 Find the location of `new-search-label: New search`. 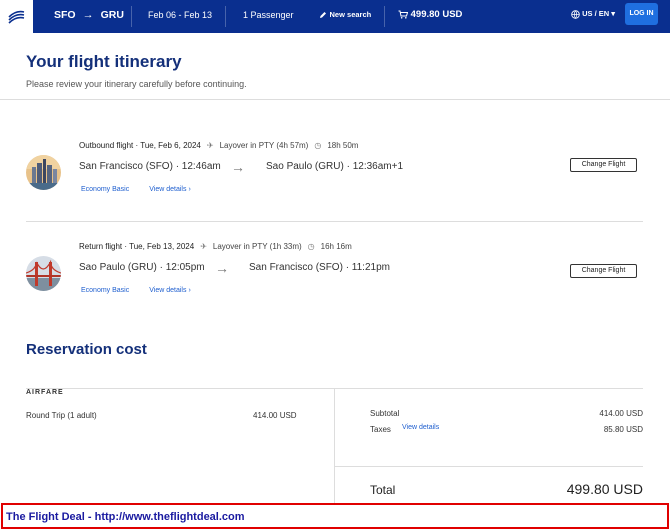

new-search-label: New search is located at coordinates (350, 14).